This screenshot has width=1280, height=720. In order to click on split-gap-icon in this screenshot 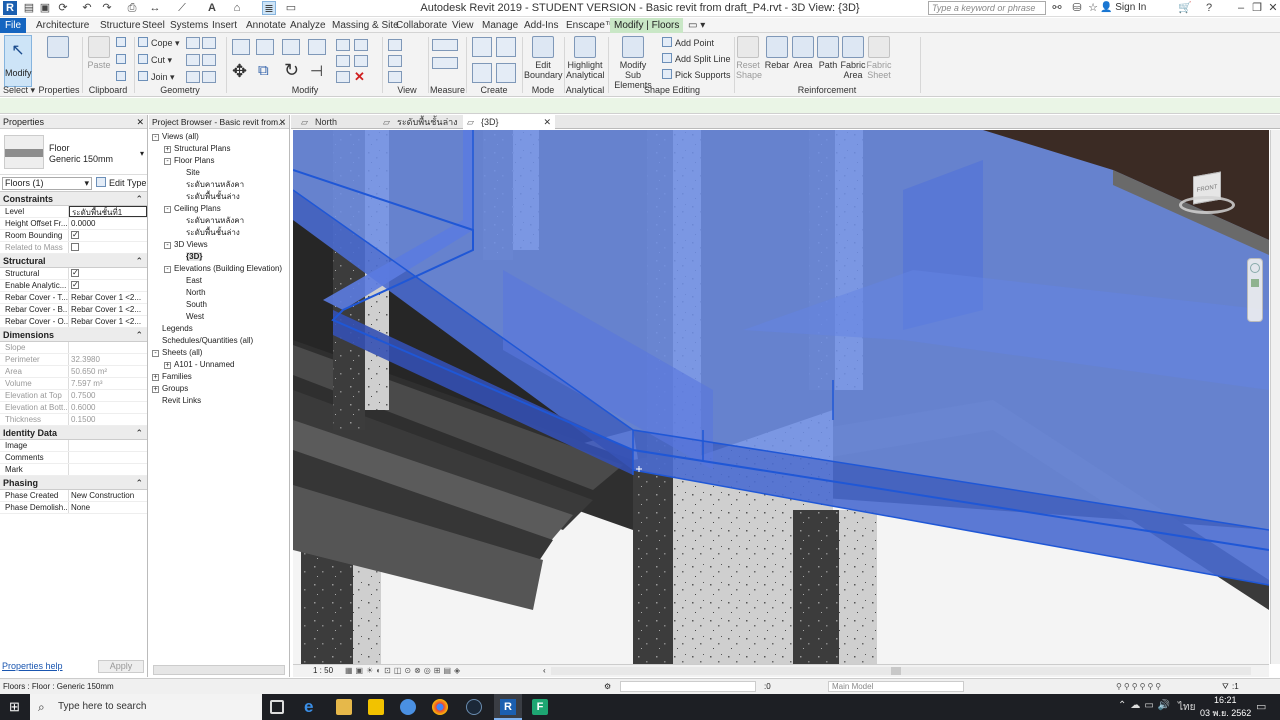, I will do `click(361, 45)`.